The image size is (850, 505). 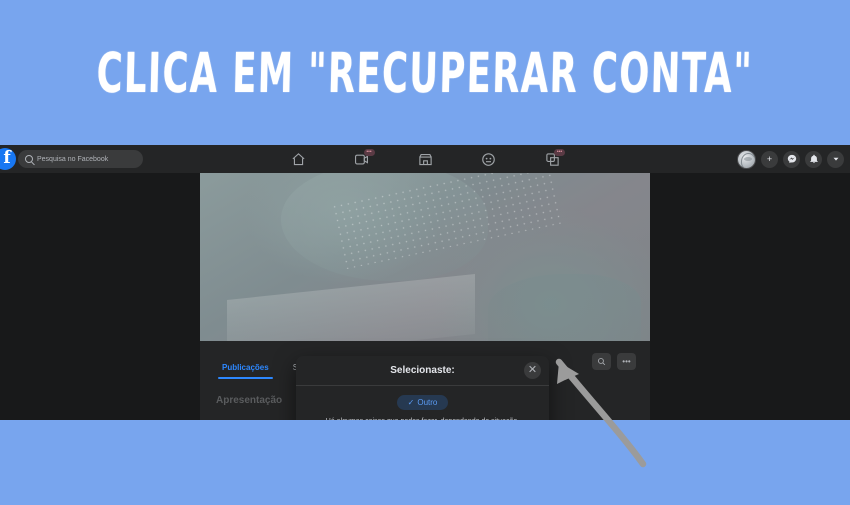 I want to click on video-icon: •••, so click(x=364, y=158).